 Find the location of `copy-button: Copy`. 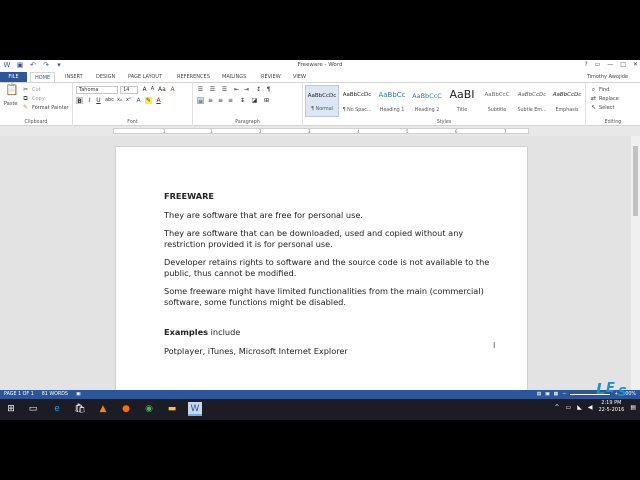

copy-button: Copy is located at coordinates (38, 99).